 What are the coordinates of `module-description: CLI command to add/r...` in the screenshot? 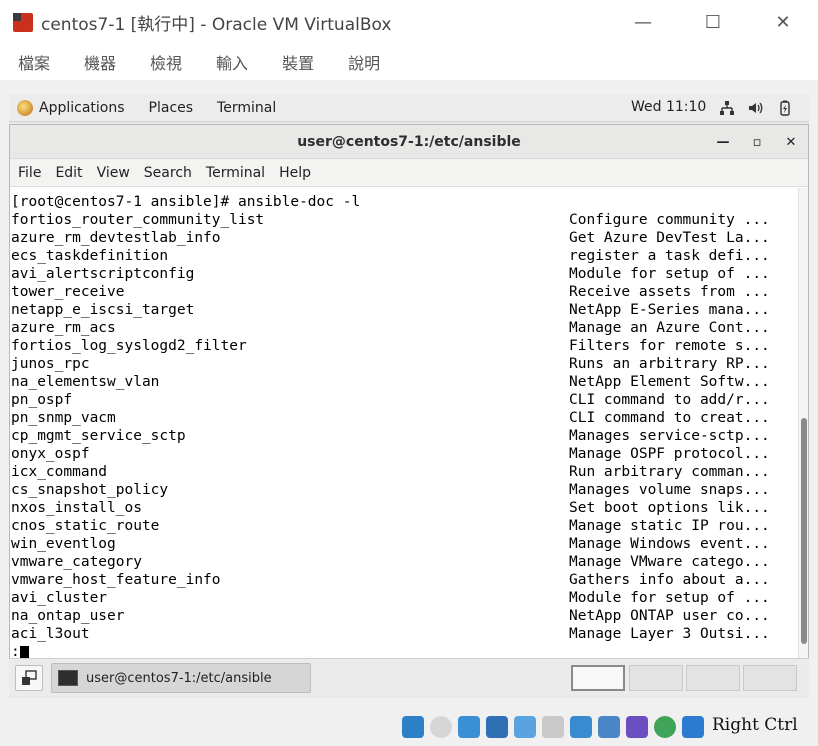 It's located at (669, 400).